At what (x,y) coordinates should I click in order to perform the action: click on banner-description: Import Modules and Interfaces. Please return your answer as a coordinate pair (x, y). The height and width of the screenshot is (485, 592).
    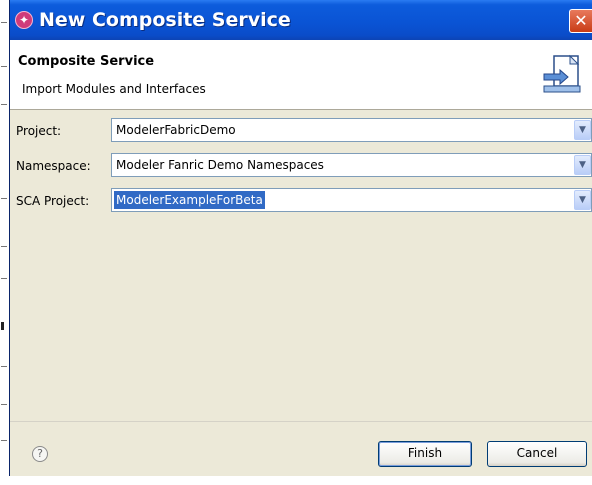
    Looking at the image, I should click on (114, 89).